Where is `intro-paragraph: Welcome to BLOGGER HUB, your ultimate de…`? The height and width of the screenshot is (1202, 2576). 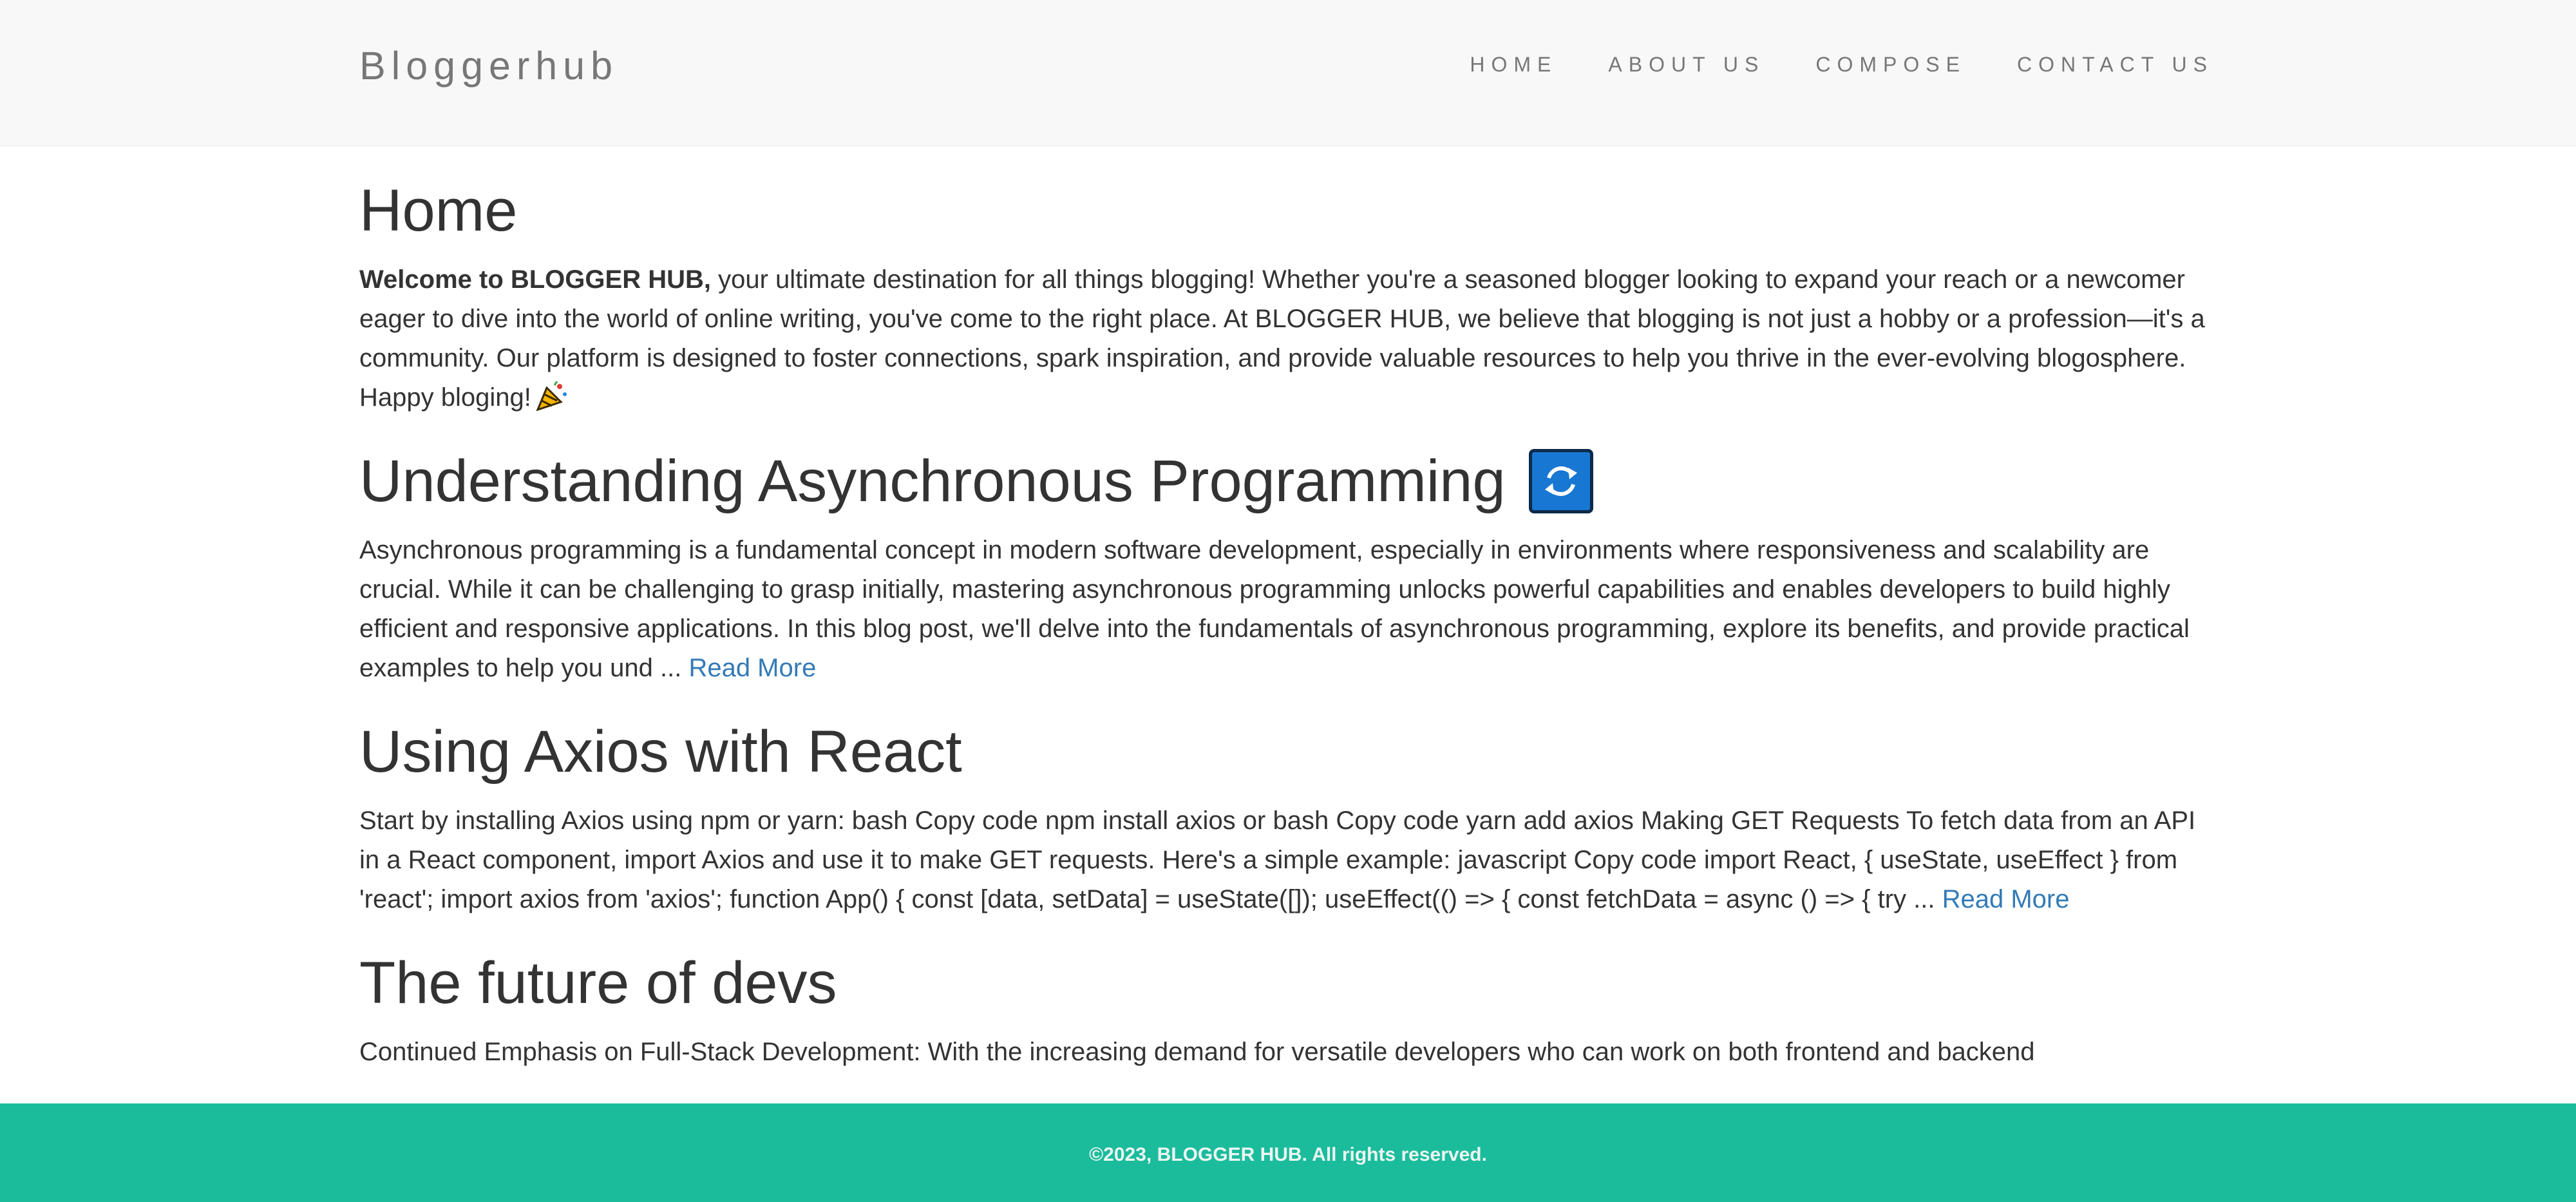
intro-paragraph: Welcome to BLOGGER HUB, your ultimate de… is located at coordinates (1287, 338).